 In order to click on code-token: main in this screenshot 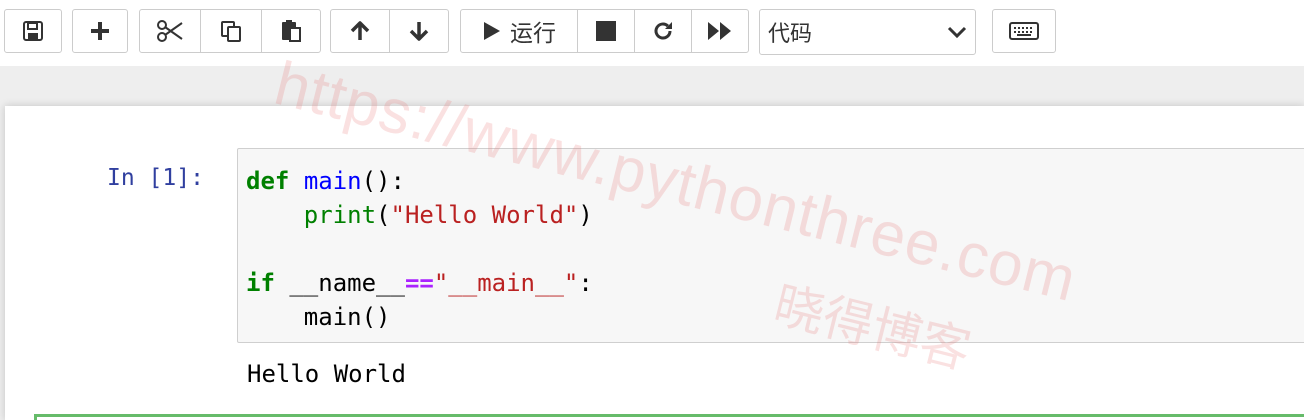, I will do `click(332, 181)`.